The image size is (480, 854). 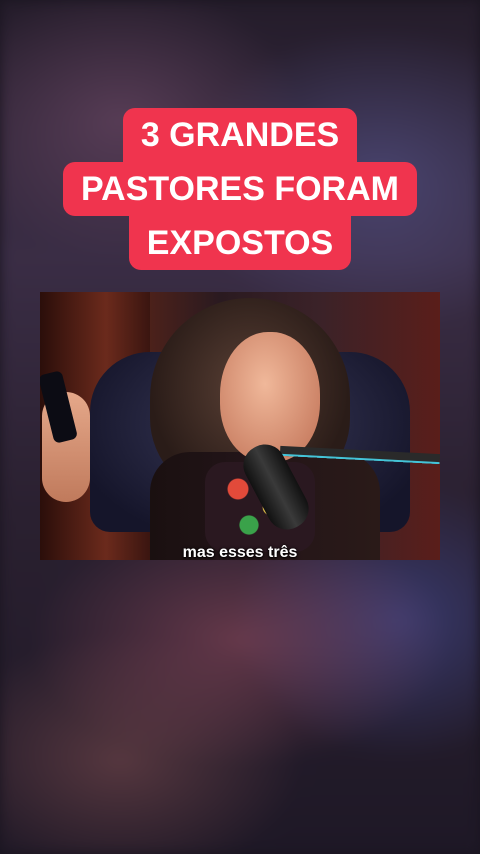 I want to click on speaker-face, so click(x=270, y=397).